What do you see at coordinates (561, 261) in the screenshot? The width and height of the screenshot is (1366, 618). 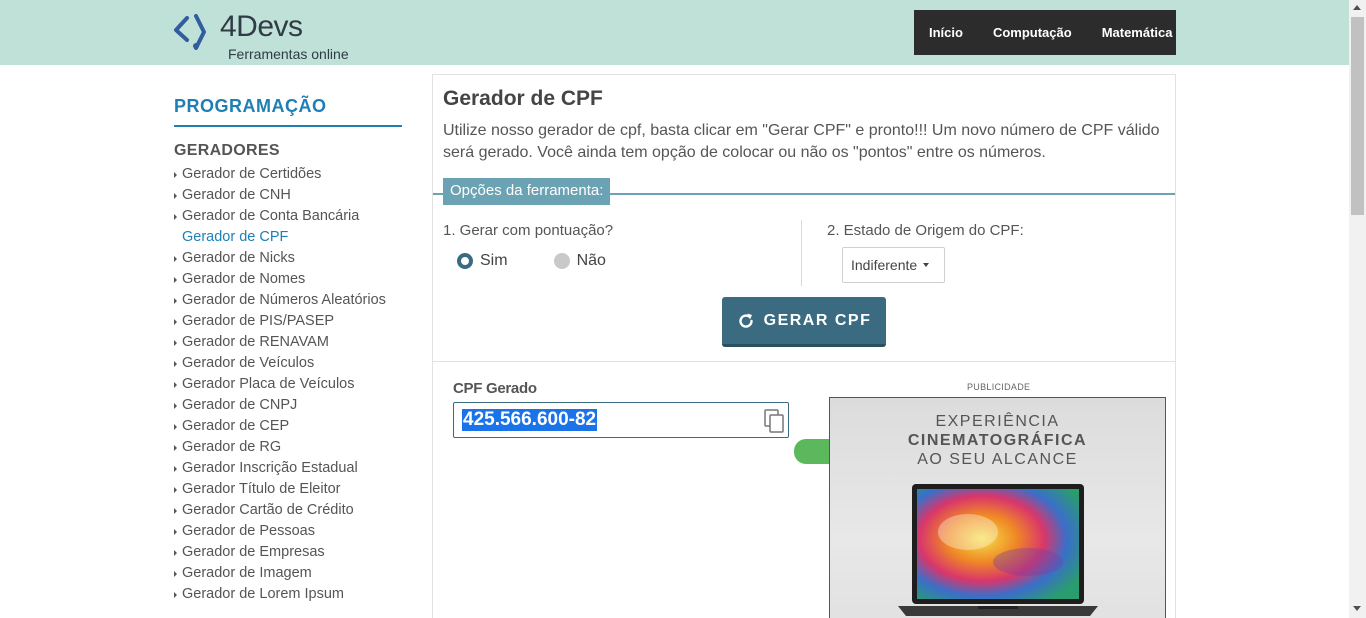 I see `radio-nao-indicator` at bounding box center [561, 261].